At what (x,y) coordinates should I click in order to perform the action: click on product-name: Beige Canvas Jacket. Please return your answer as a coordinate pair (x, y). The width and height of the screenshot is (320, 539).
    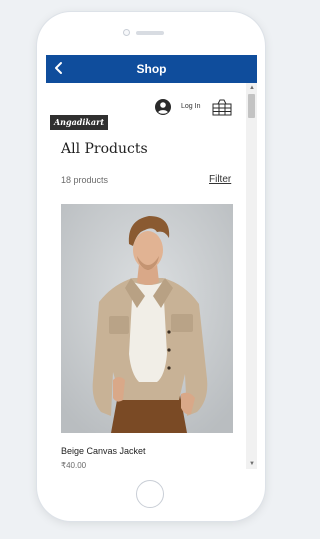
    Looking at the image, I should click on (103, 451).